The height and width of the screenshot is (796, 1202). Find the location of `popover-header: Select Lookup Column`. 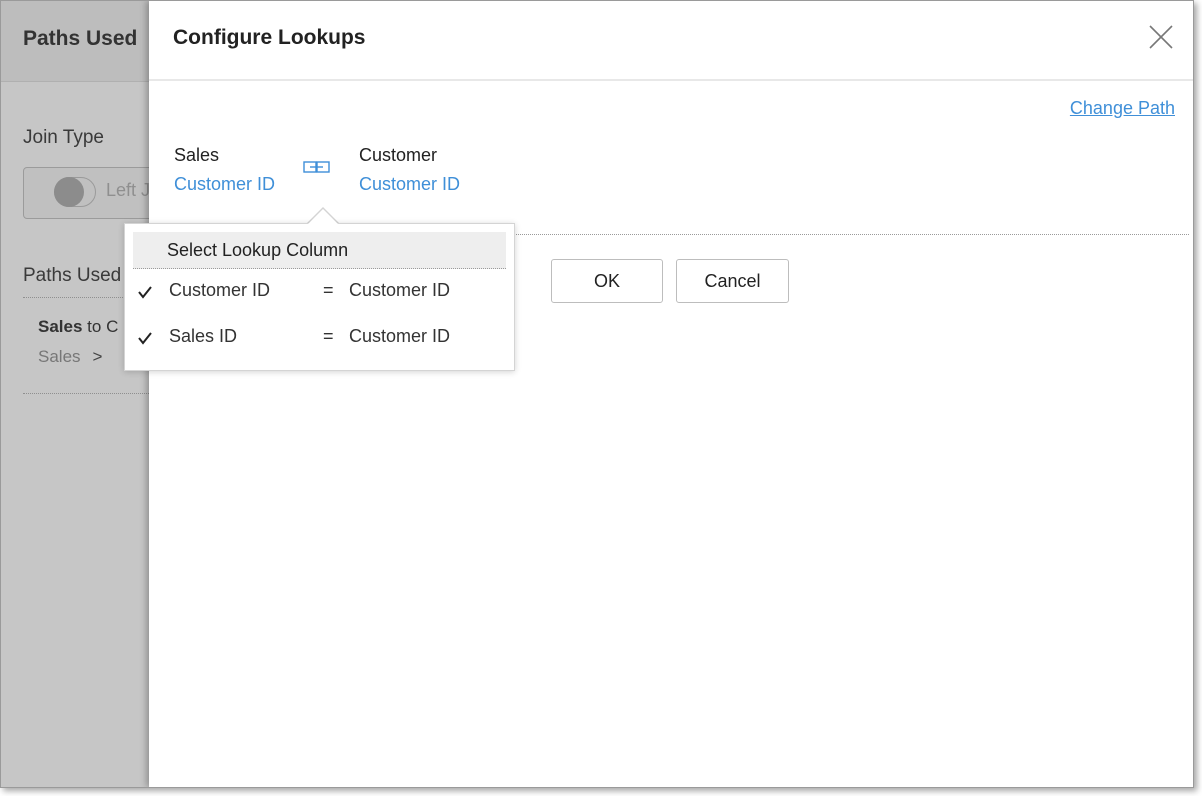

popover-header: Select Lookup Column is located at coordinates (319, 250).